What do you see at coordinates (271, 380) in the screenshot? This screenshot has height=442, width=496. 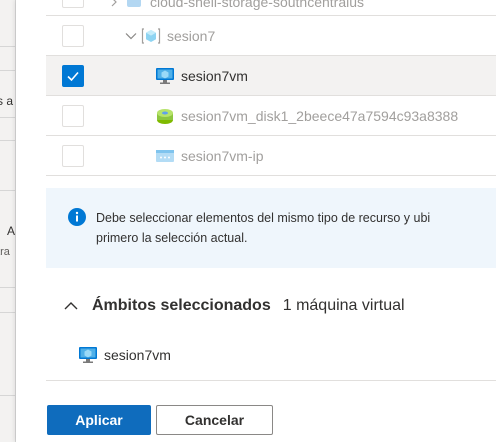 I see `footer-divider` at bounding box center [271, 380].